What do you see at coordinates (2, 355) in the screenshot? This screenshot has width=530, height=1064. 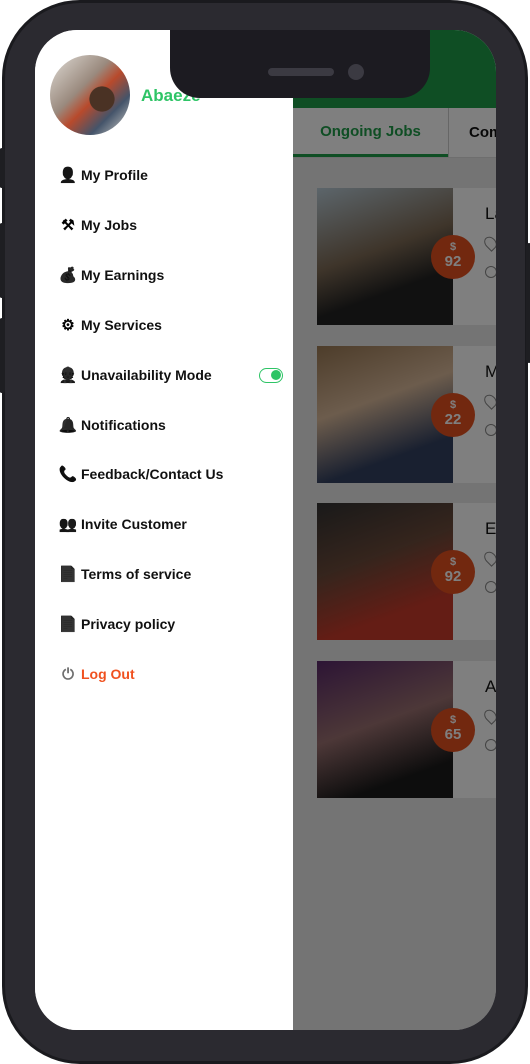 I see `volume-down-button` at bounding box center [2, 355].